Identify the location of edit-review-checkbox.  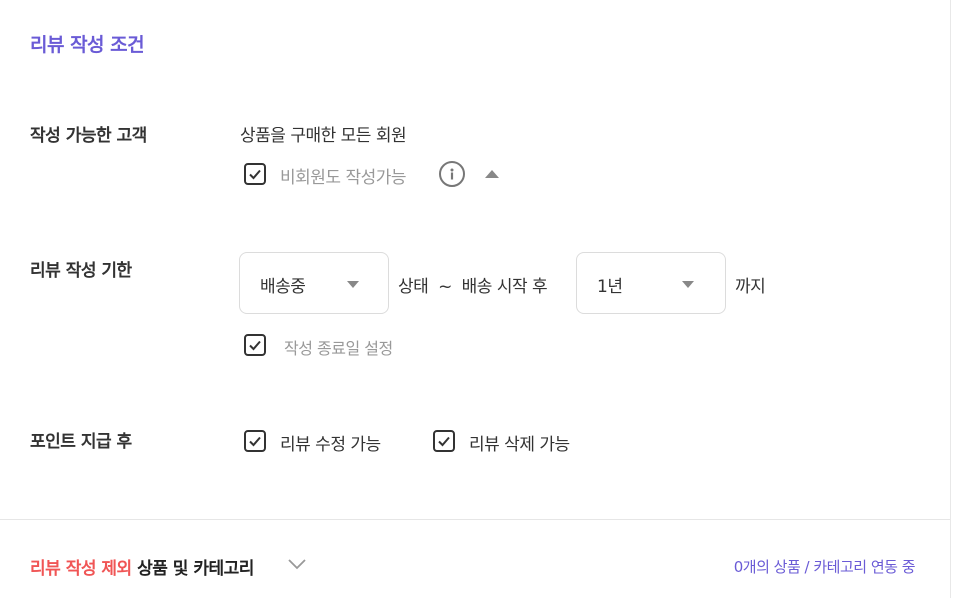
(255, 441).